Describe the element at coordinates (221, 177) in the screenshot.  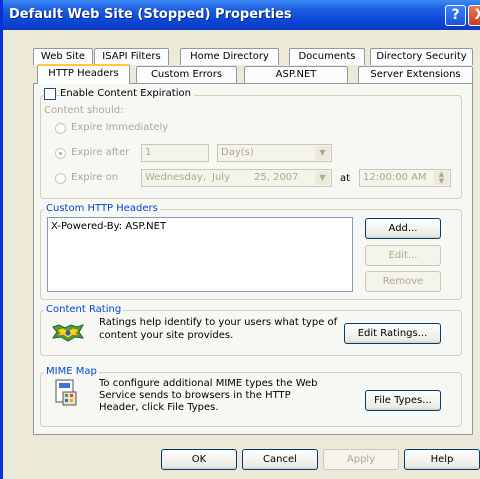
I see `date-month: July` at that location.